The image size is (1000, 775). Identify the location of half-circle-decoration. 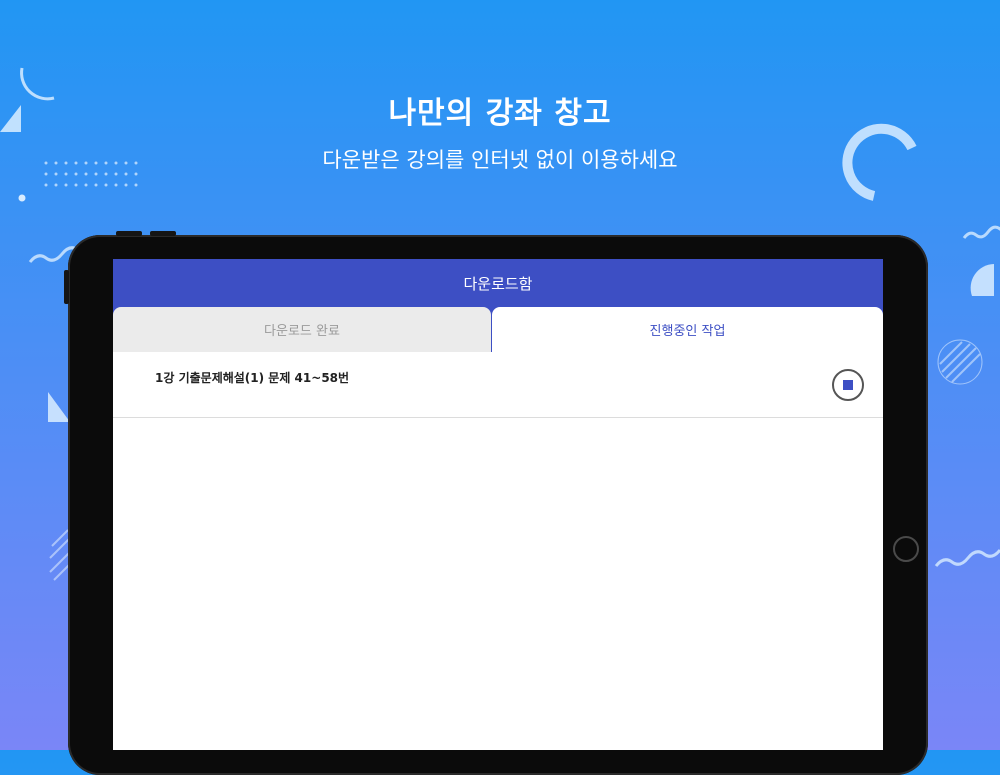
(982, 280).